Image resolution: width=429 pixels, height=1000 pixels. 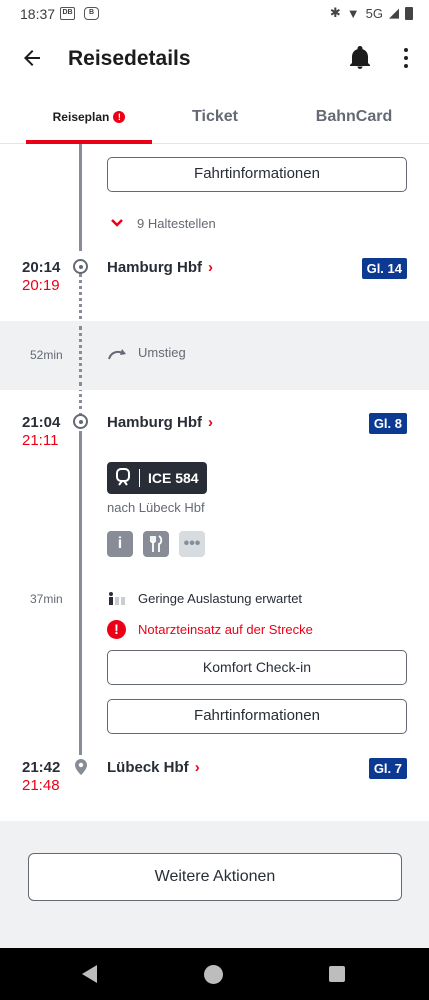 What do you see at coordinates (257, 667) in the screenshot?
I see `komfort-checkin-button: Komfort Check-in` at bounding box center [257, 667].